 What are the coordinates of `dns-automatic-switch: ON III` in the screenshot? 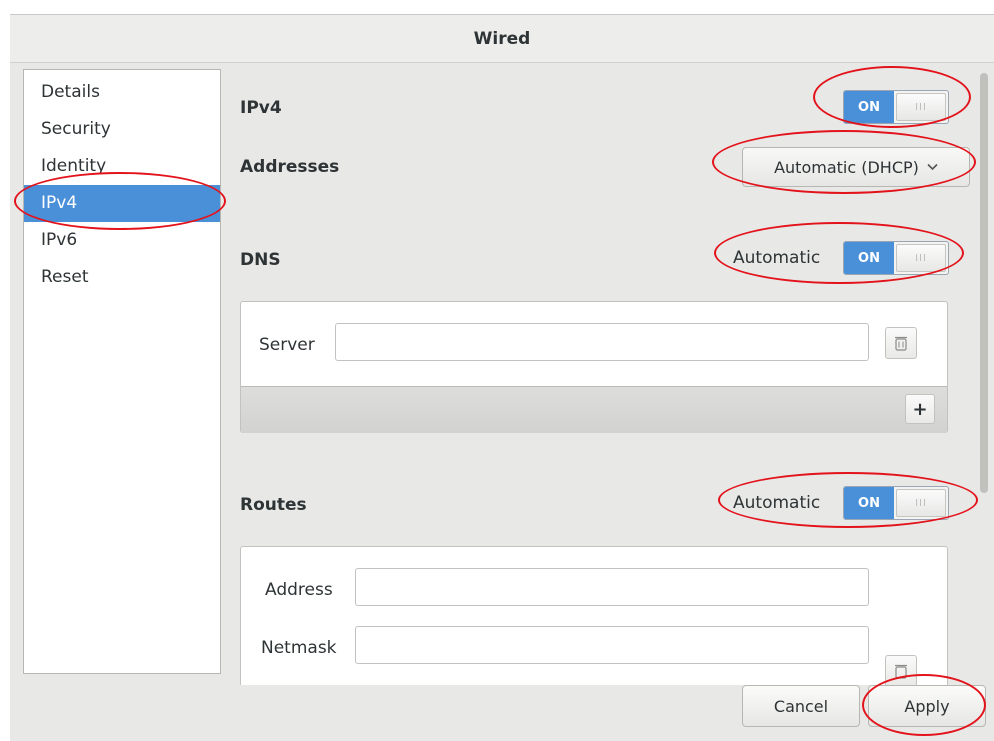 It's located at (896, 258).